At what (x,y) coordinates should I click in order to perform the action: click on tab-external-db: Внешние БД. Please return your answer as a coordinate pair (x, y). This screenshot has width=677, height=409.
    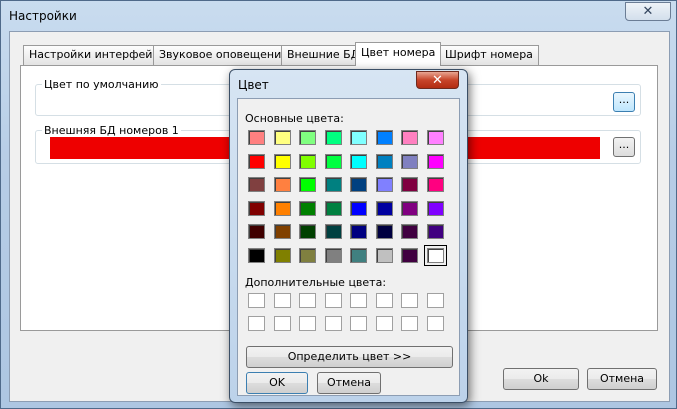
    Looking at the image, I should click on (323, 55).